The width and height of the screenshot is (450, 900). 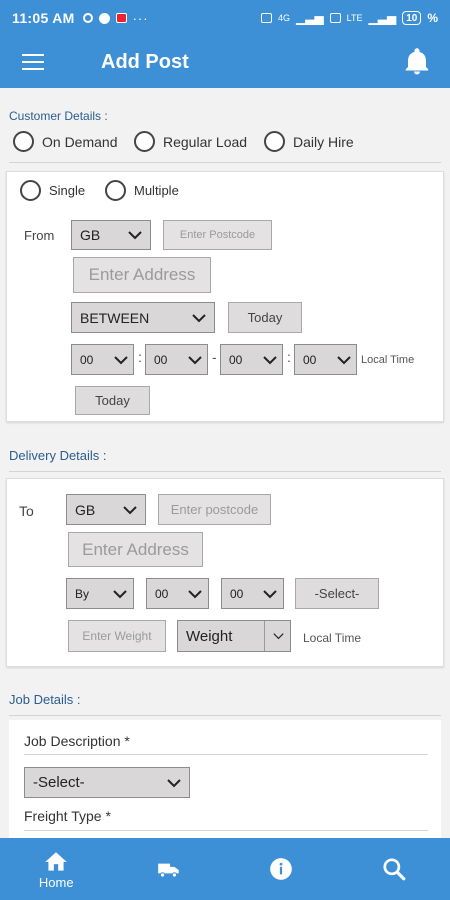 What do you see at coordinates (251, 359) in the screenshot?
I see `pickup-to-hour-select: 00` at bounding box center [251, 359].